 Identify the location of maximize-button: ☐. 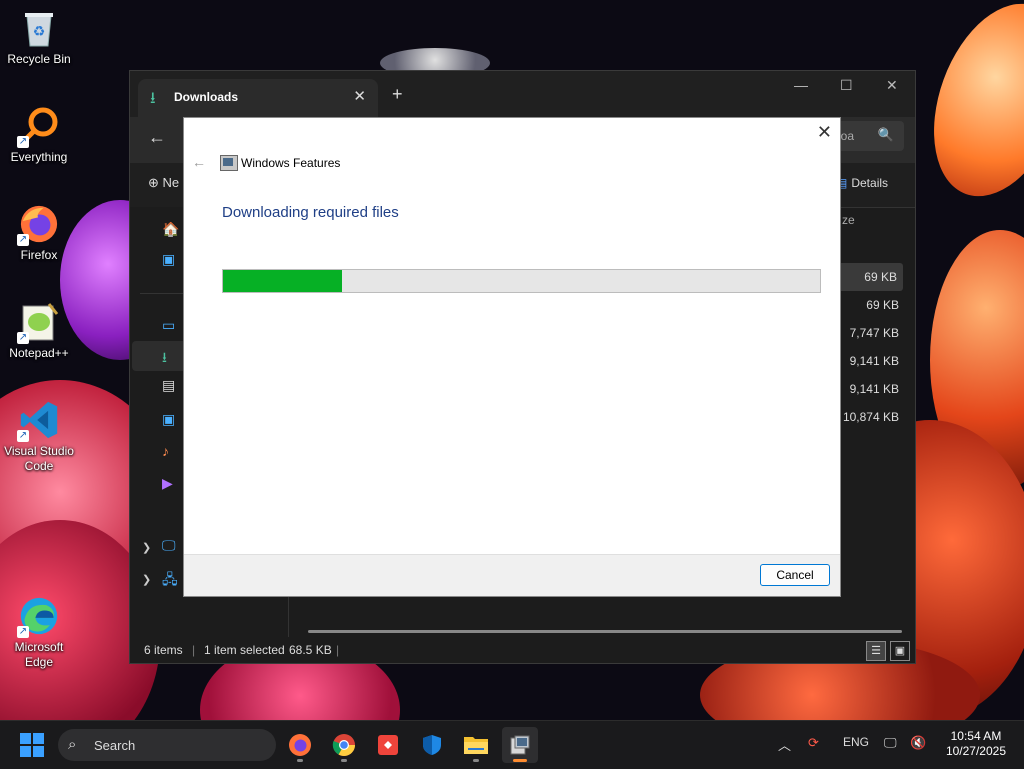
(846, 85).